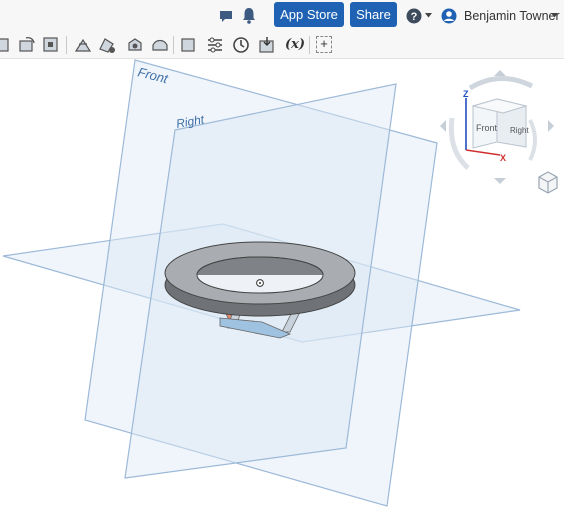  I want to click on bell-icon, so click(249, 15).